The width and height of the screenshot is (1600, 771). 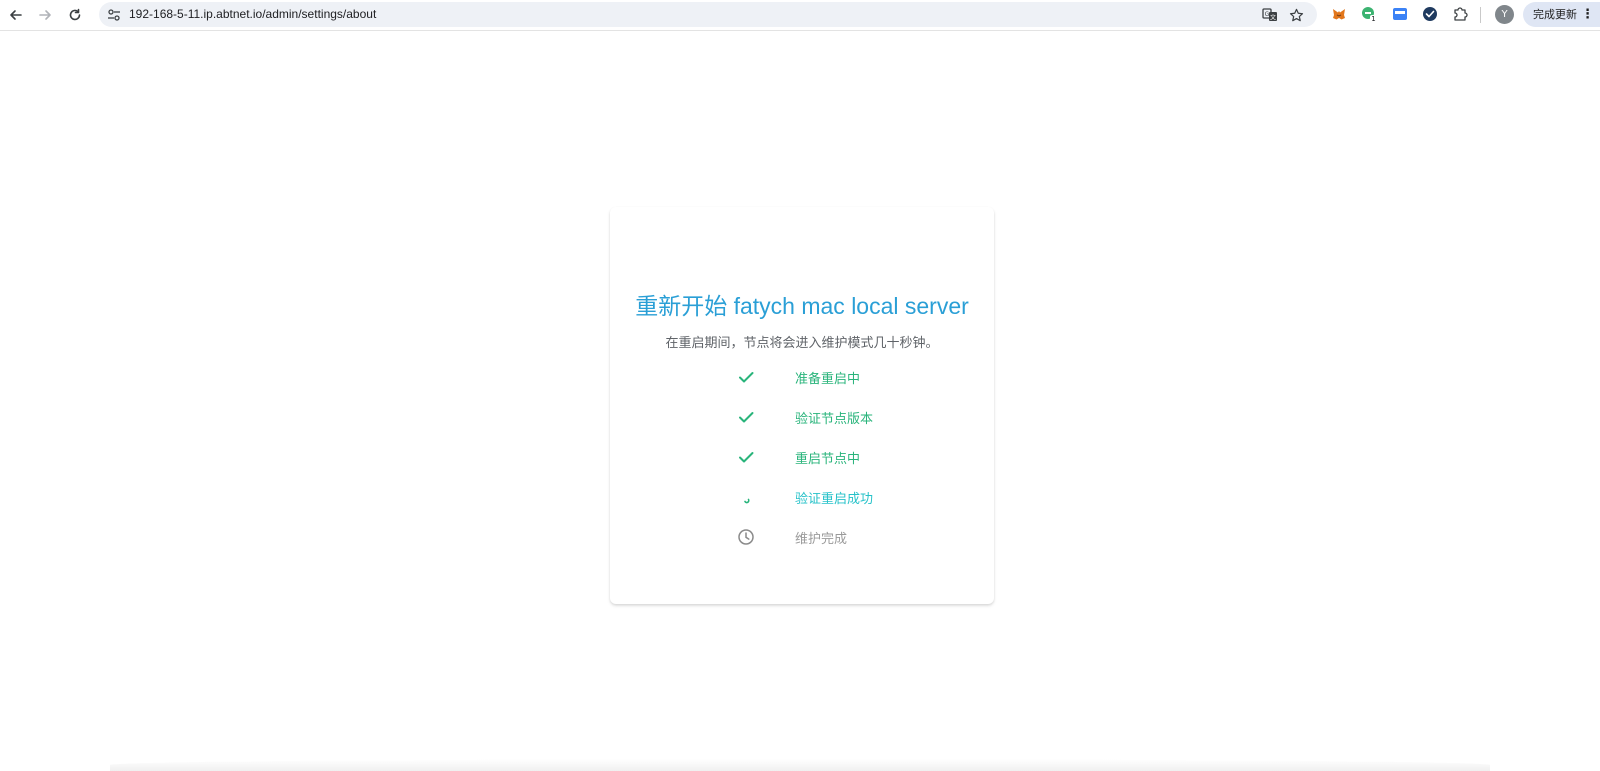 What do you see at coordinates (802, 343) in the screenshot?
I see `dialog-description: 在重启期间，节点将会进入维护模式几十秒钟。` at bounding box center [802, 343].